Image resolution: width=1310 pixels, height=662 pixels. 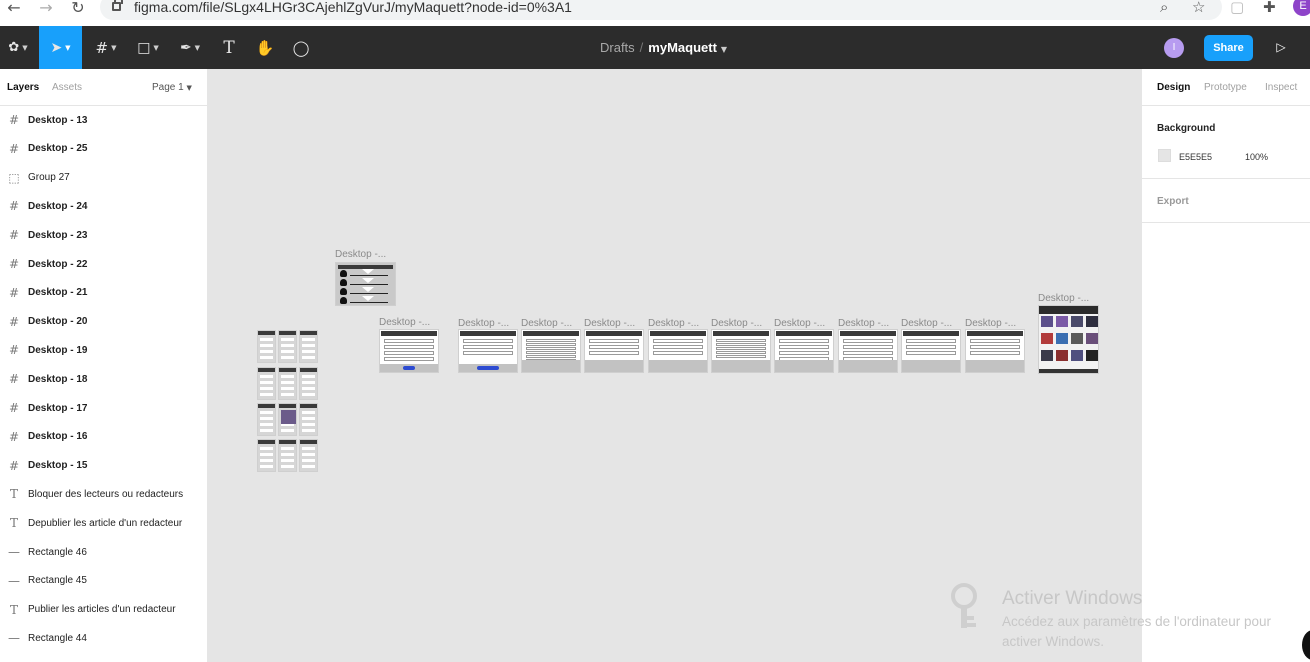 I want to click on user-avatar: I, so click(x=1174, y=48).